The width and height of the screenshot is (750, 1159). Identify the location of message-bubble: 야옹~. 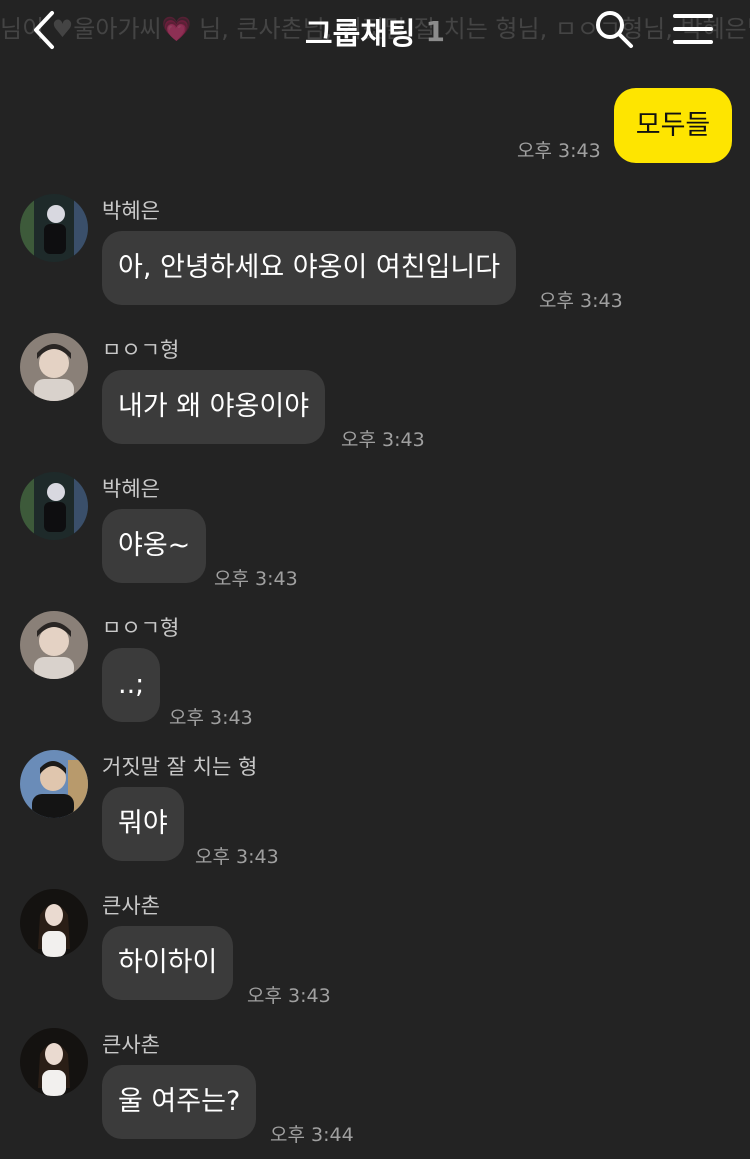
(154, 546).